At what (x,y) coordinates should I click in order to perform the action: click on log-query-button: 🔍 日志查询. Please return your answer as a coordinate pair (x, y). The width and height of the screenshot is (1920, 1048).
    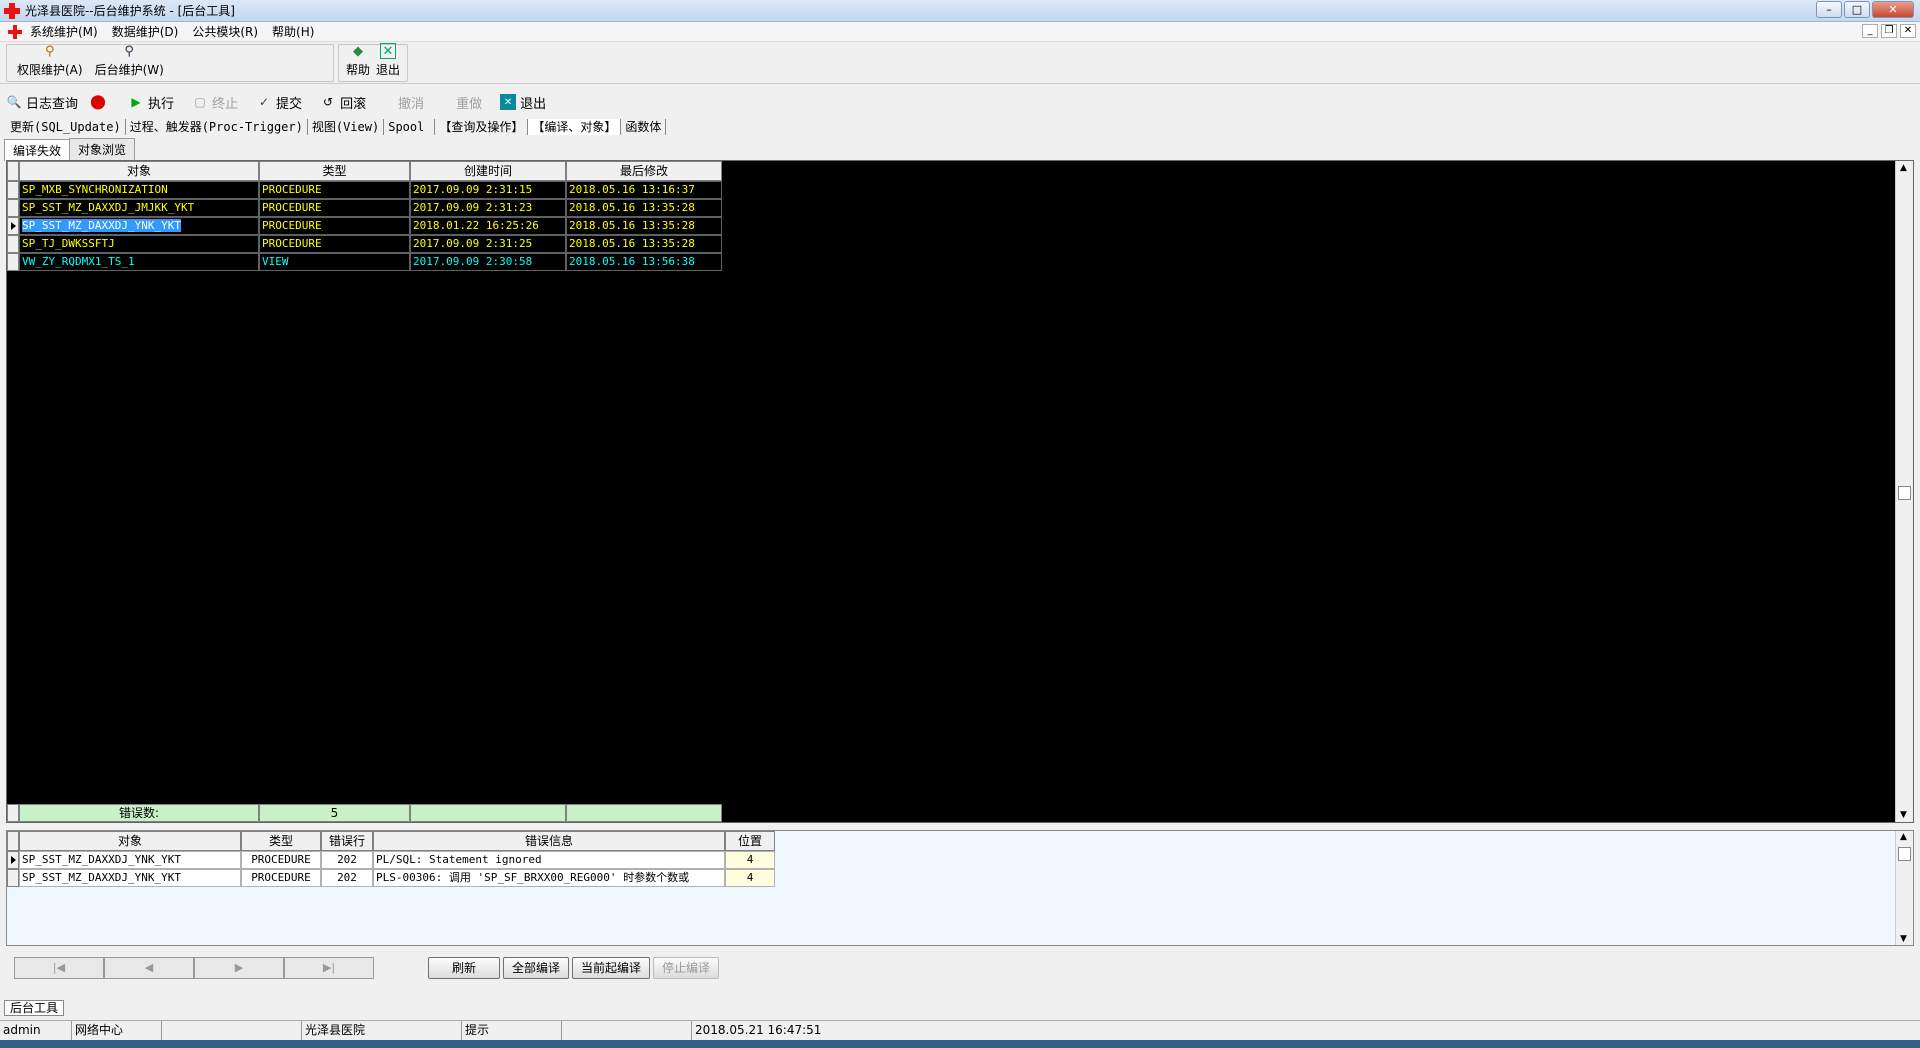
    Looking at the image, I should click on (42, 102).